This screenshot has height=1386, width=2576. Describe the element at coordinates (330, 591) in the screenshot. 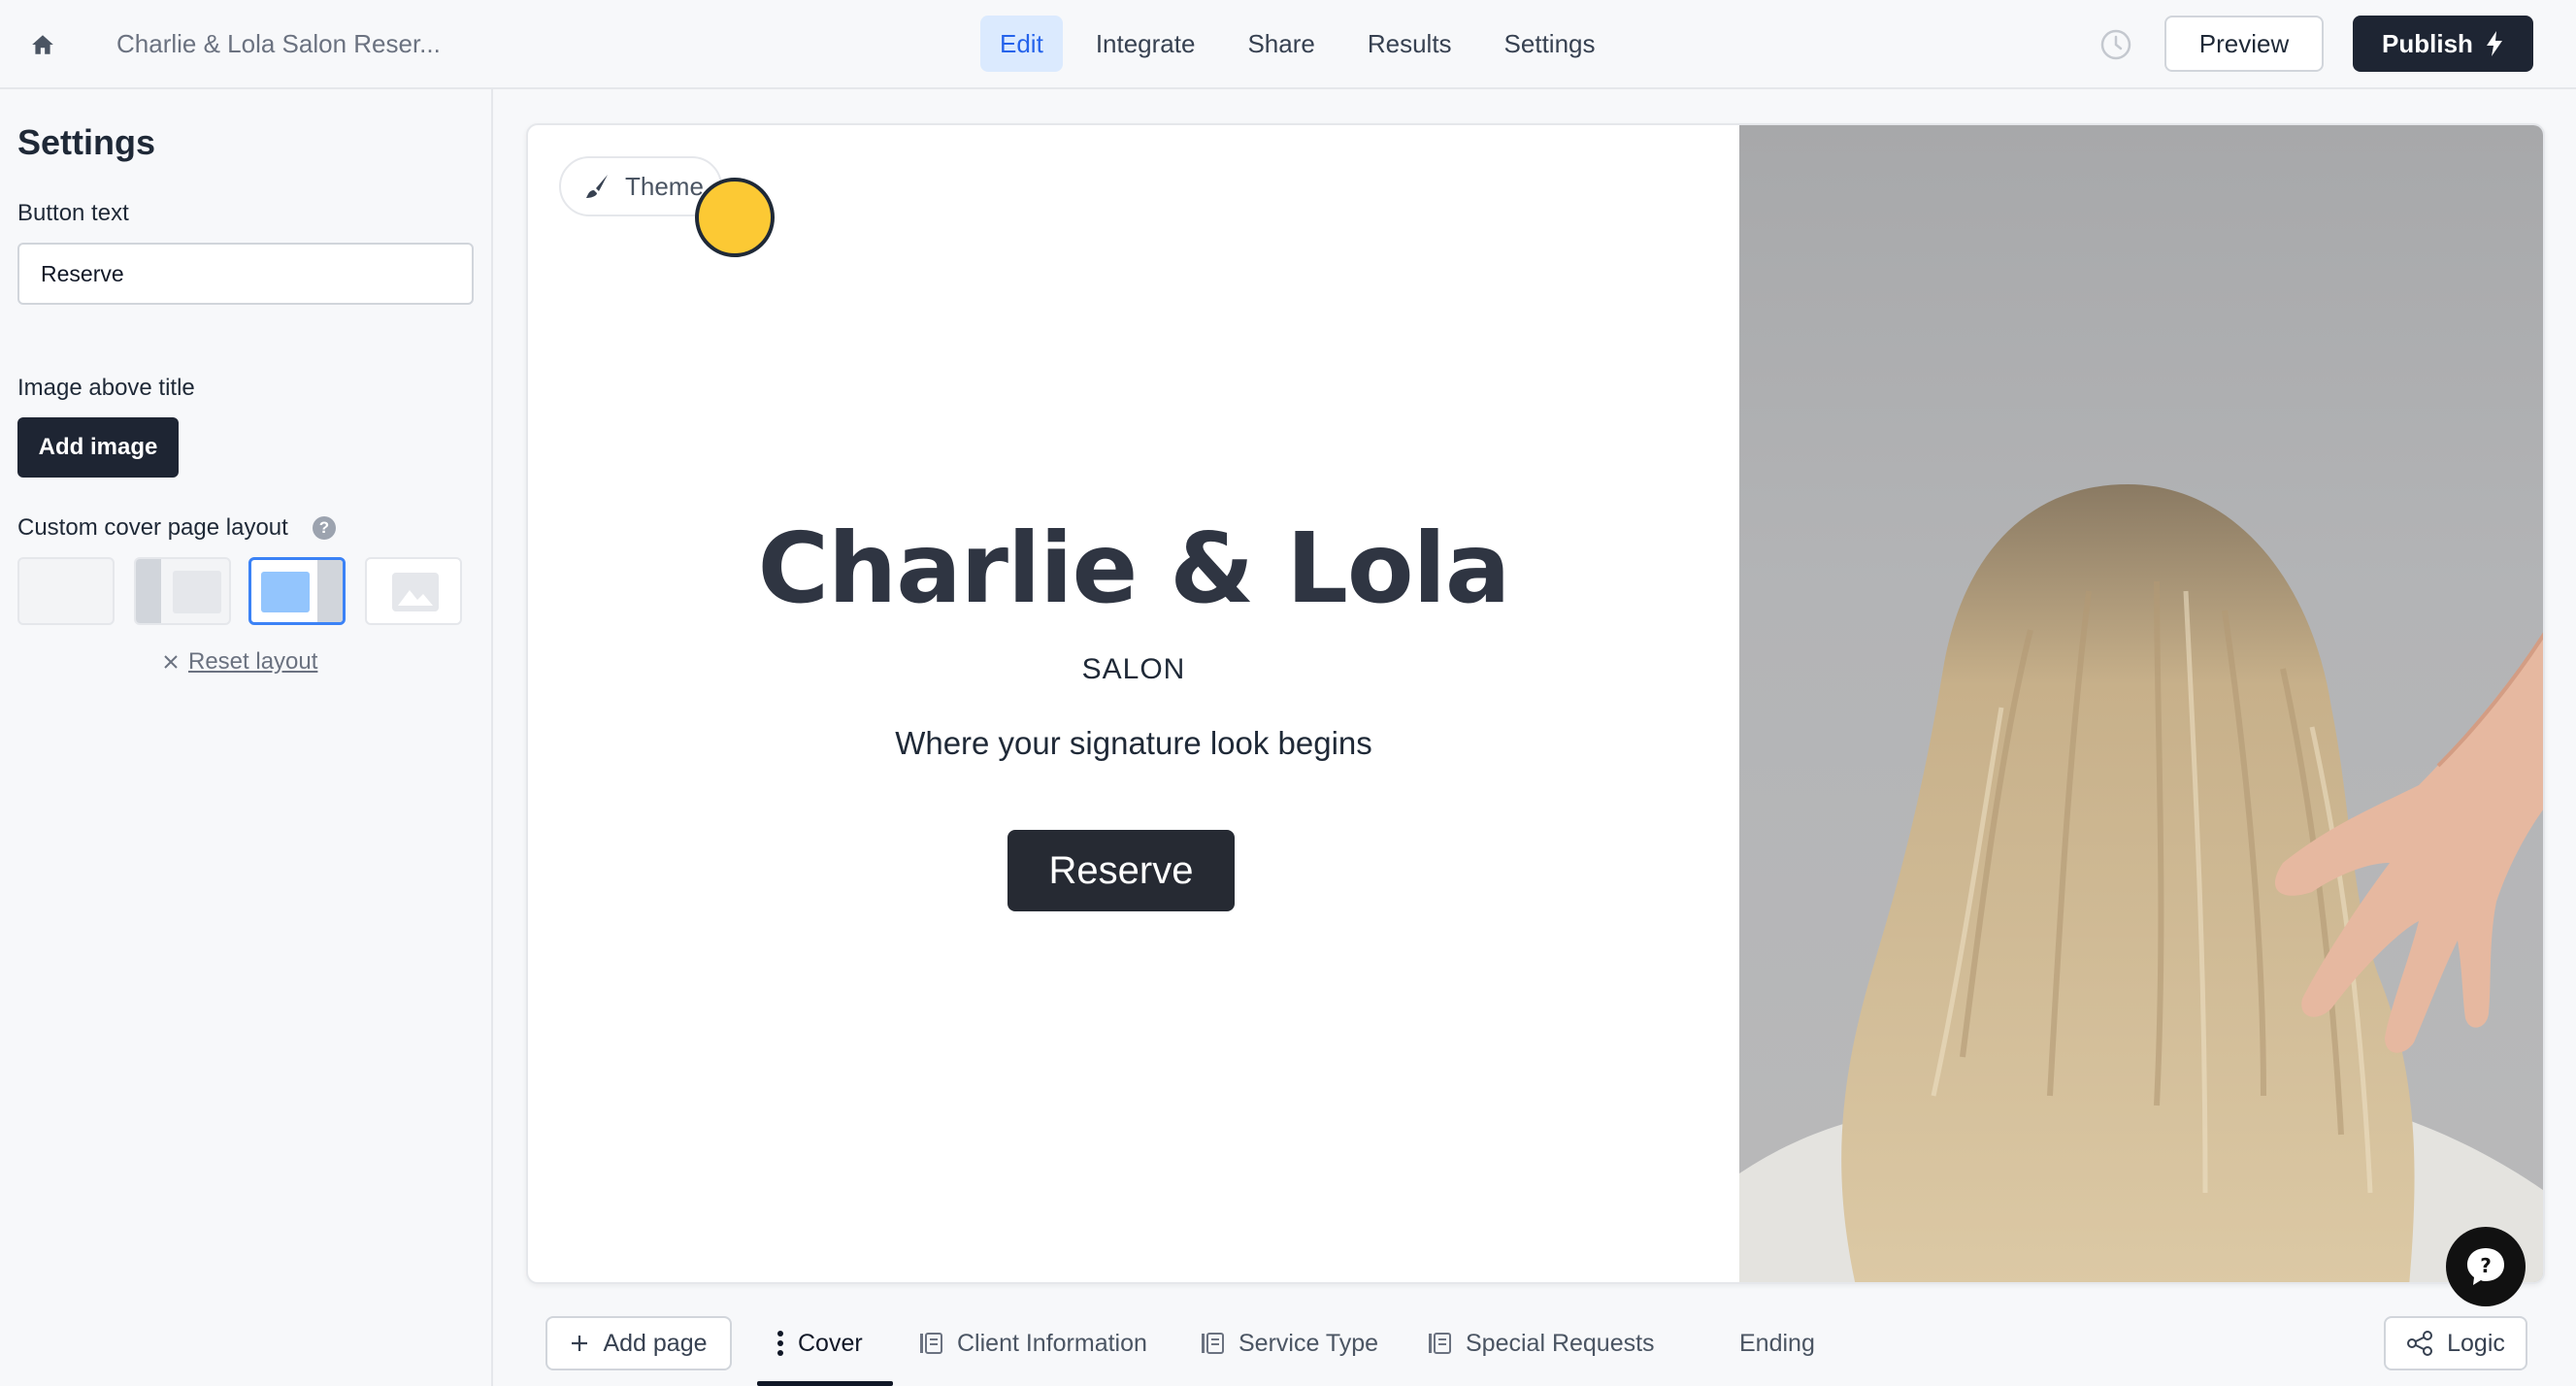

I see `layout-right-bar` at that location.